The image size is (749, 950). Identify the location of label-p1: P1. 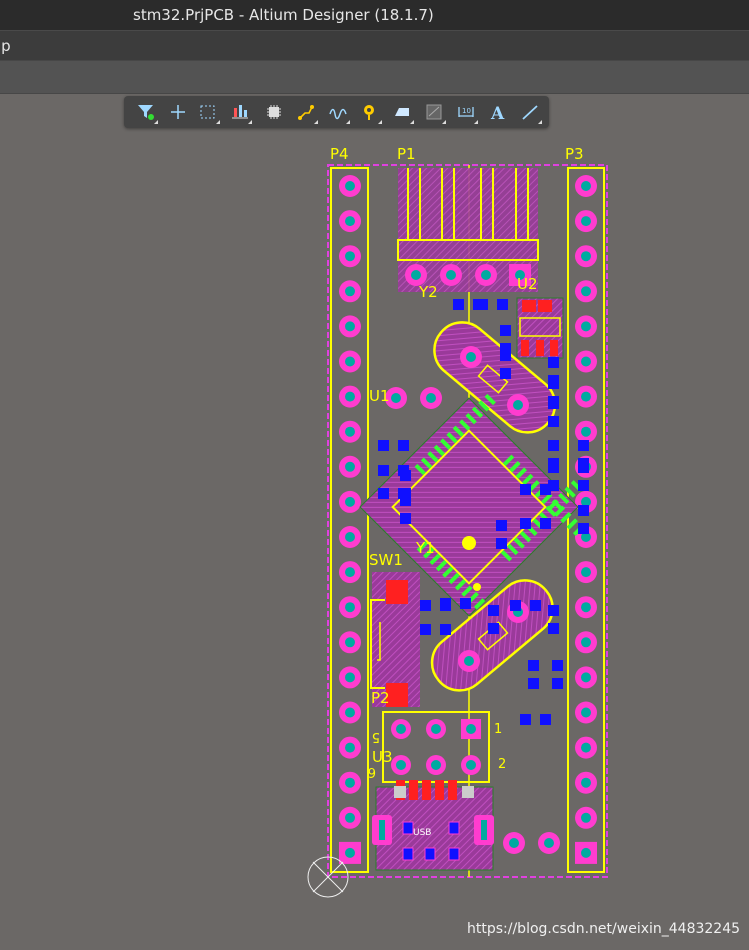
(406, 154).